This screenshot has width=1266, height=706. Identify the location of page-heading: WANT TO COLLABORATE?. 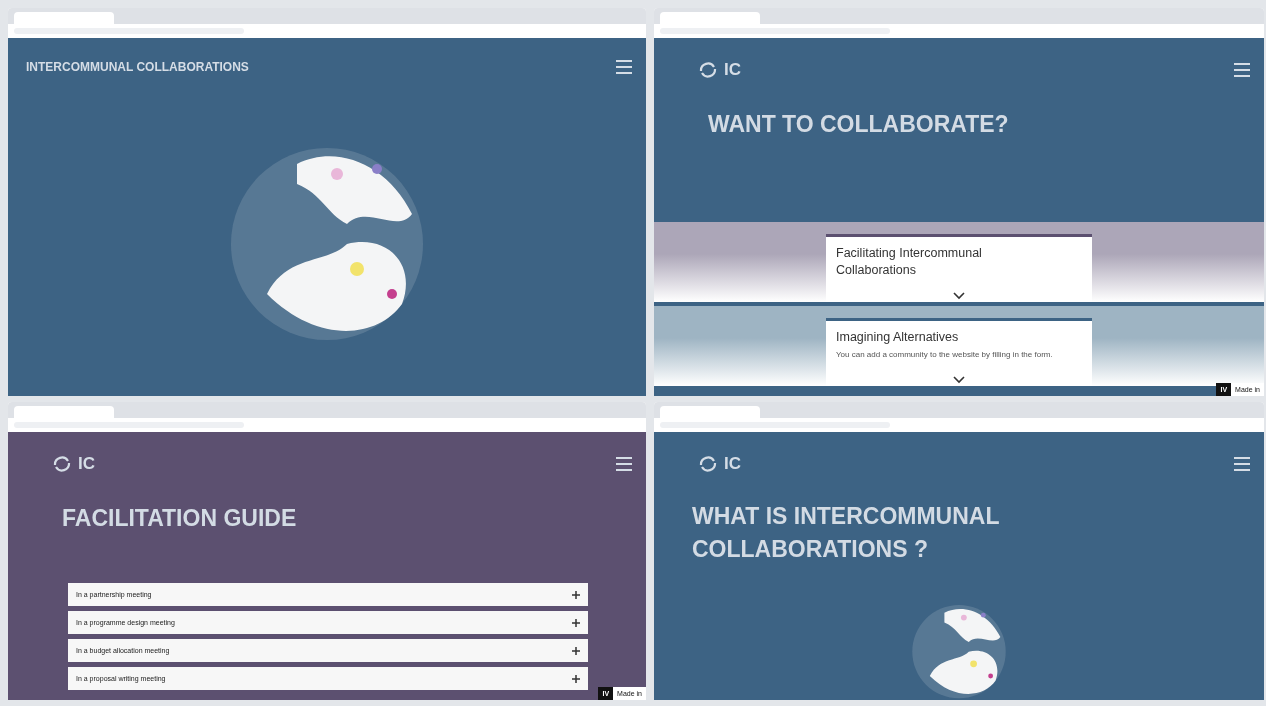
(859, 124).